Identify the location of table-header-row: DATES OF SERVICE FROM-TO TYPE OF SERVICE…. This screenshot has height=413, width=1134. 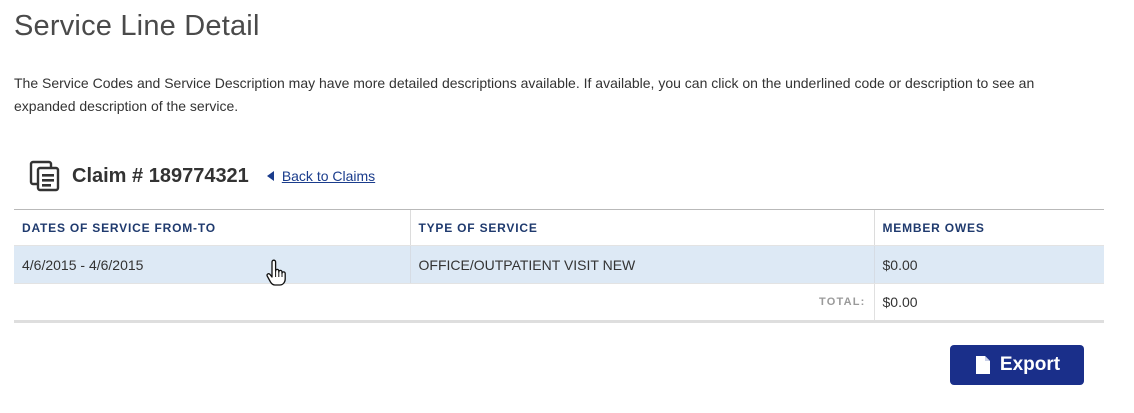
(559, 227).